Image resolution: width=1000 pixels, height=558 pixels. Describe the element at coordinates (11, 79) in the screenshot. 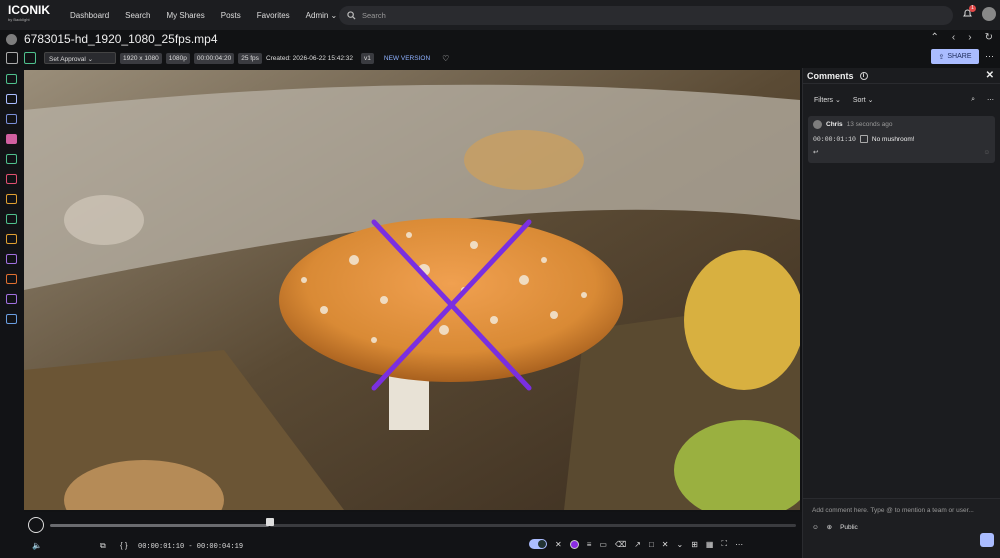

I see `metadata-icon` at that location.